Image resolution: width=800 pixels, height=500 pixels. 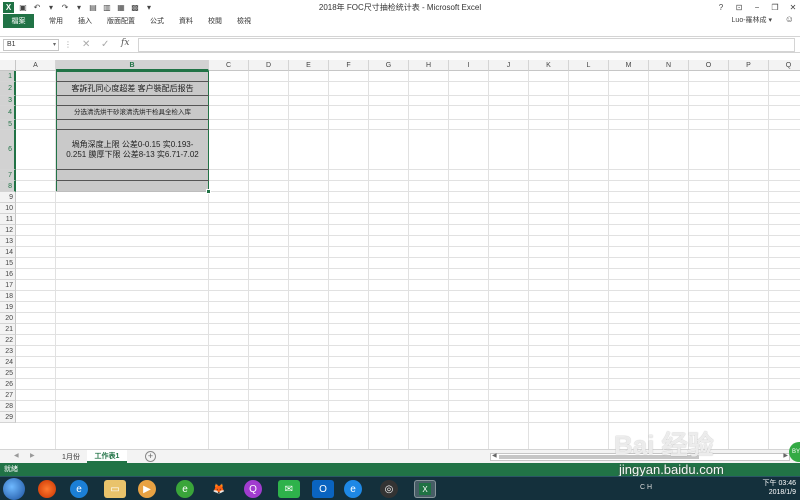 What do you see at coordinates (425, 489) in the screenshot?
I see `excel-taskbar-icon: X` at bounding box center [425, 489].